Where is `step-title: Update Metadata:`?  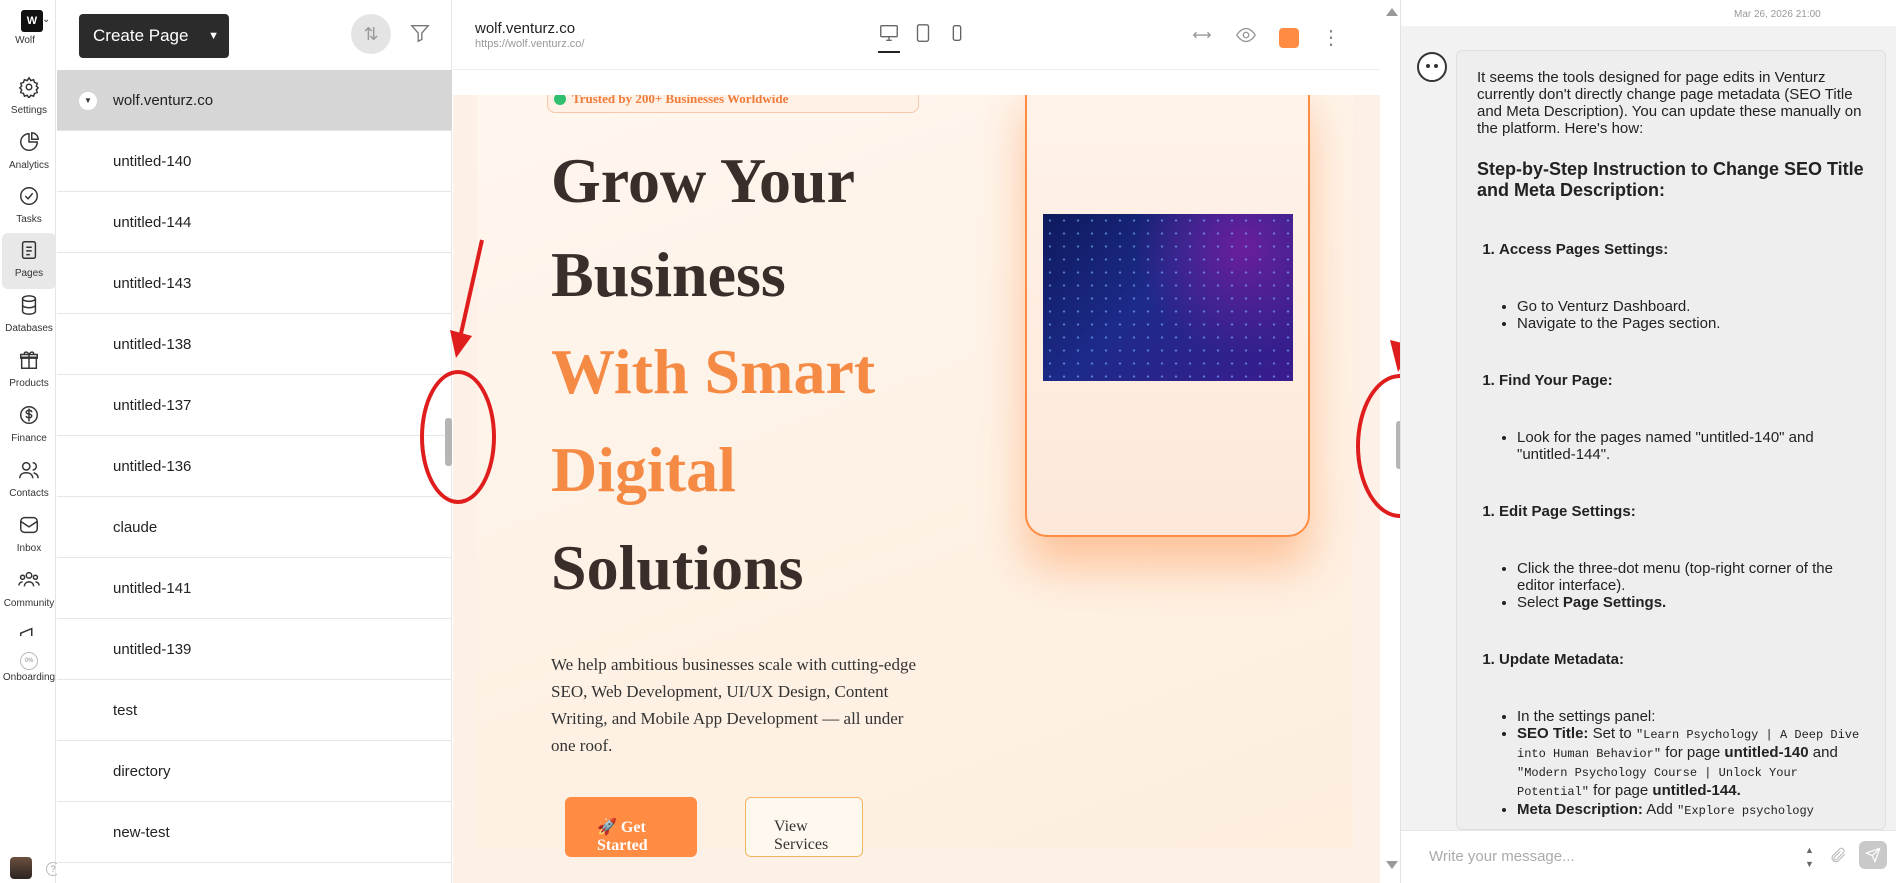 step-title: Update Metadata: is located at coordinates (1685, 659).